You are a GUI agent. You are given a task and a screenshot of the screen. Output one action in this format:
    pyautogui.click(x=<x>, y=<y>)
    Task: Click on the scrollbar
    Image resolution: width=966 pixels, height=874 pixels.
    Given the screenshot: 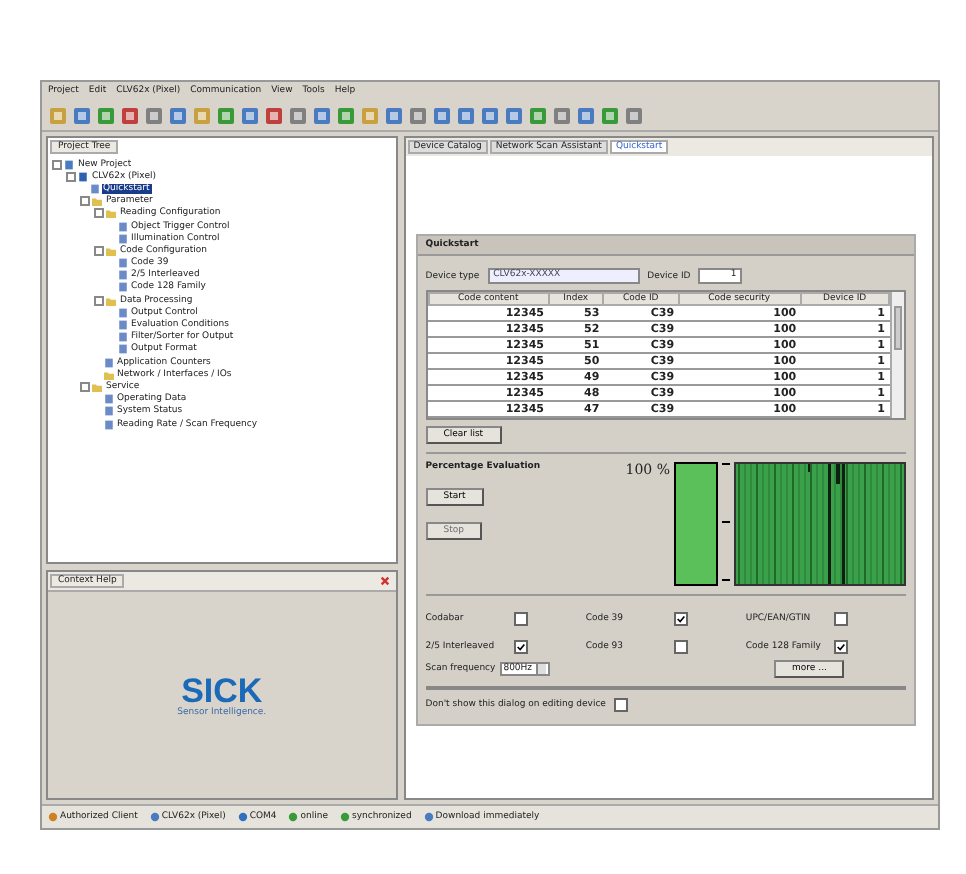 What is the action you would take?
    pyautogui.click(x=897, y=355)
    